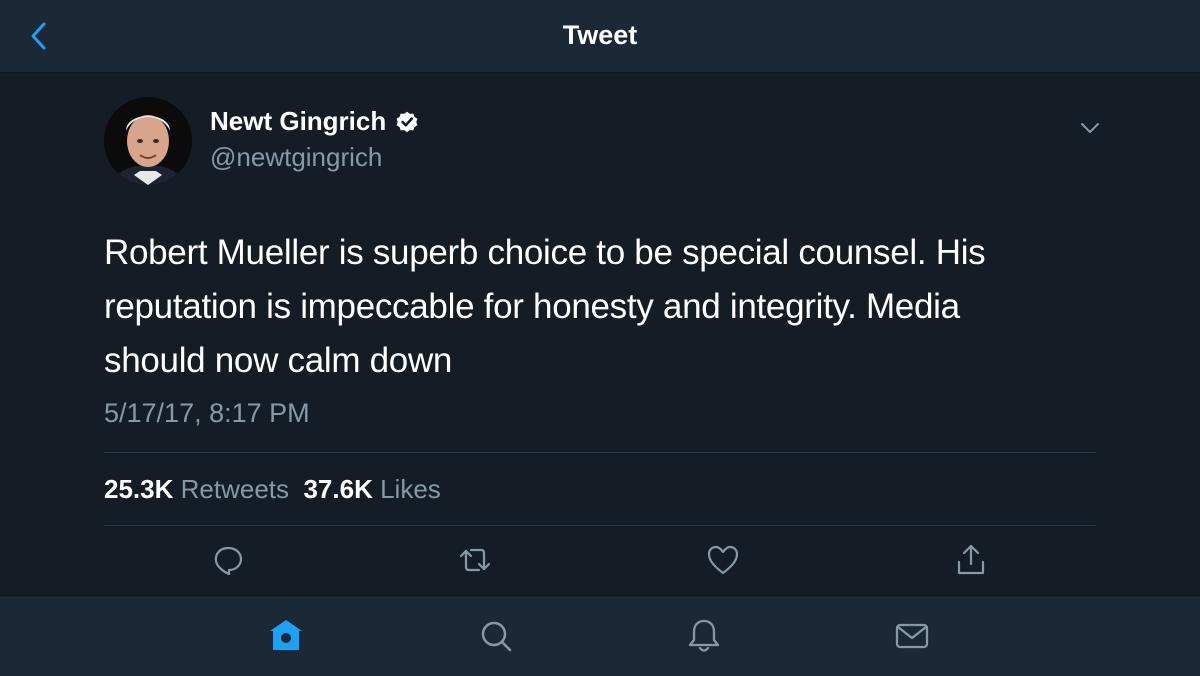 The image size is (1200, 676). I want to click on tab-home, so click(286, 636).